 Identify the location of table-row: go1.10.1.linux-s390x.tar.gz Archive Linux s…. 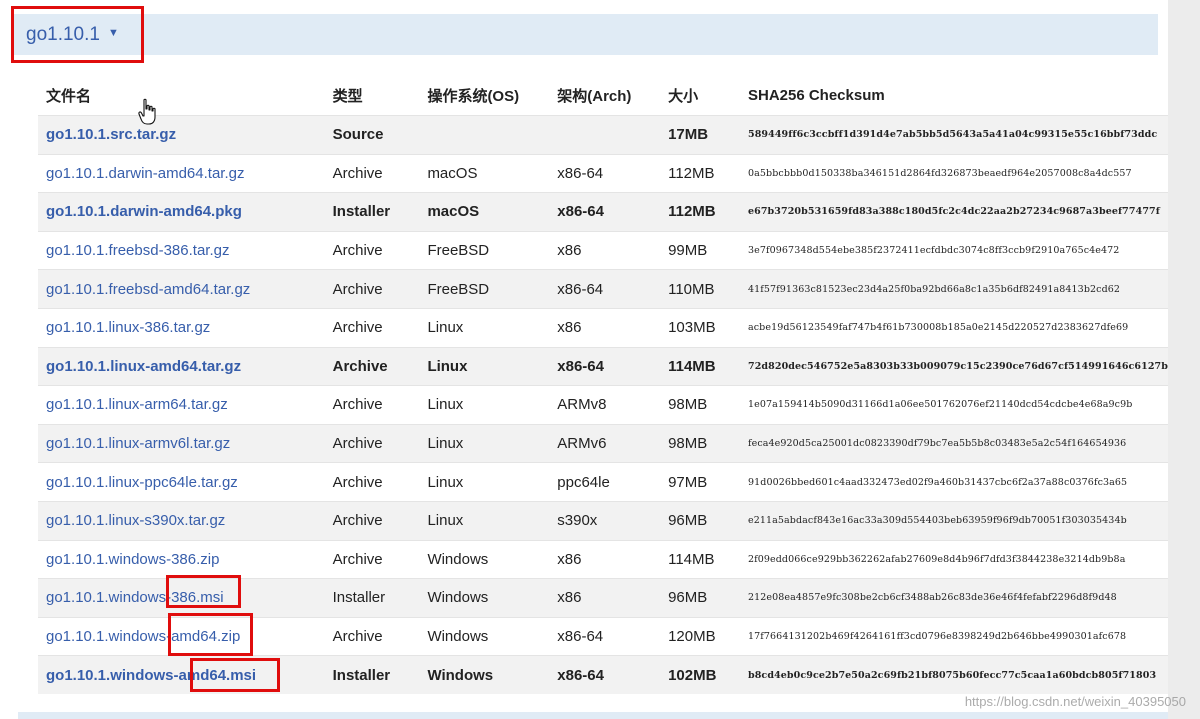
(603, 520).